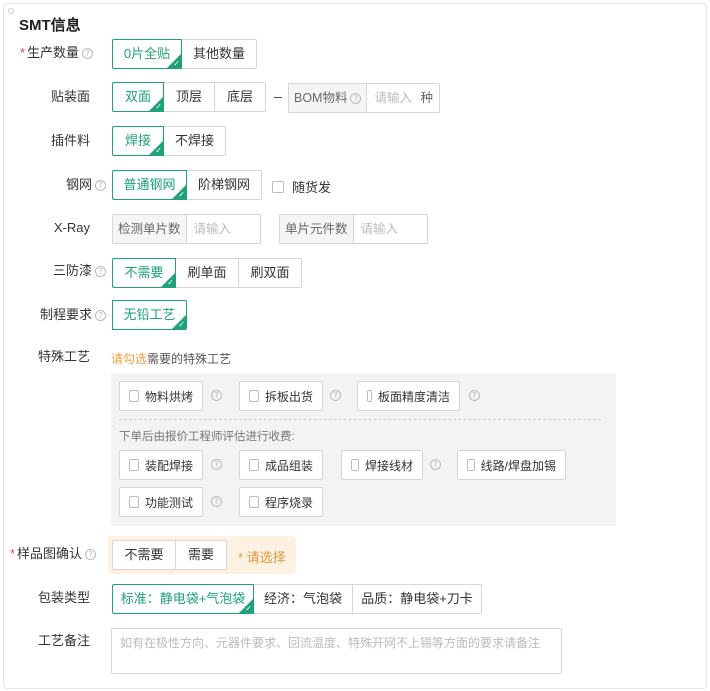 Image resolution: width=710 pixels, height=691 pixels. What do you see at coordinates (138, 141) in the screenshot?
I see `option-solder: 焊接 ✓` at bounding box center [138, 141].